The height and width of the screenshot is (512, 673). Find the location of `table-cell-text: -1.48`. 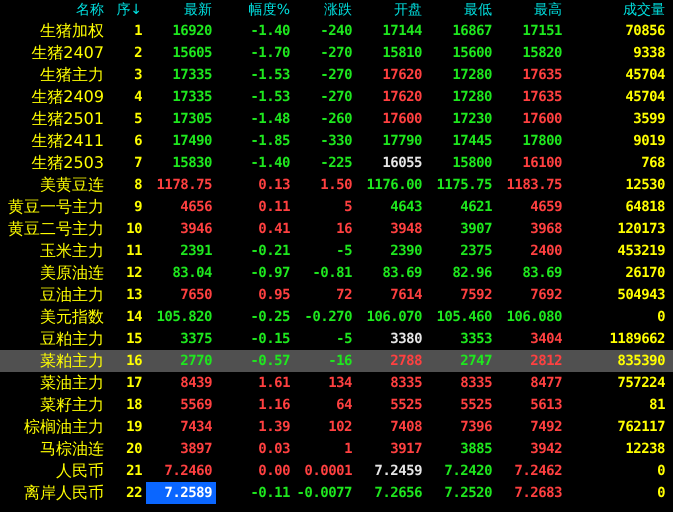

table-cell-text: -1.48 is located at coordinates (270, 119).